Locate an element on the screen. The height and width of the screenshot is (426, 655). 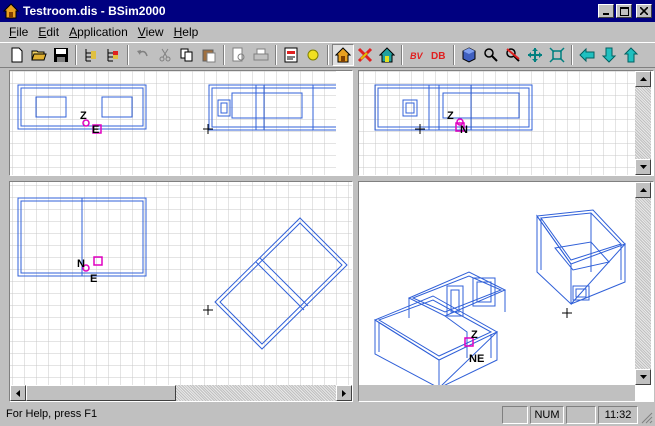
app-house-icon is located at coordinates (11, 11).